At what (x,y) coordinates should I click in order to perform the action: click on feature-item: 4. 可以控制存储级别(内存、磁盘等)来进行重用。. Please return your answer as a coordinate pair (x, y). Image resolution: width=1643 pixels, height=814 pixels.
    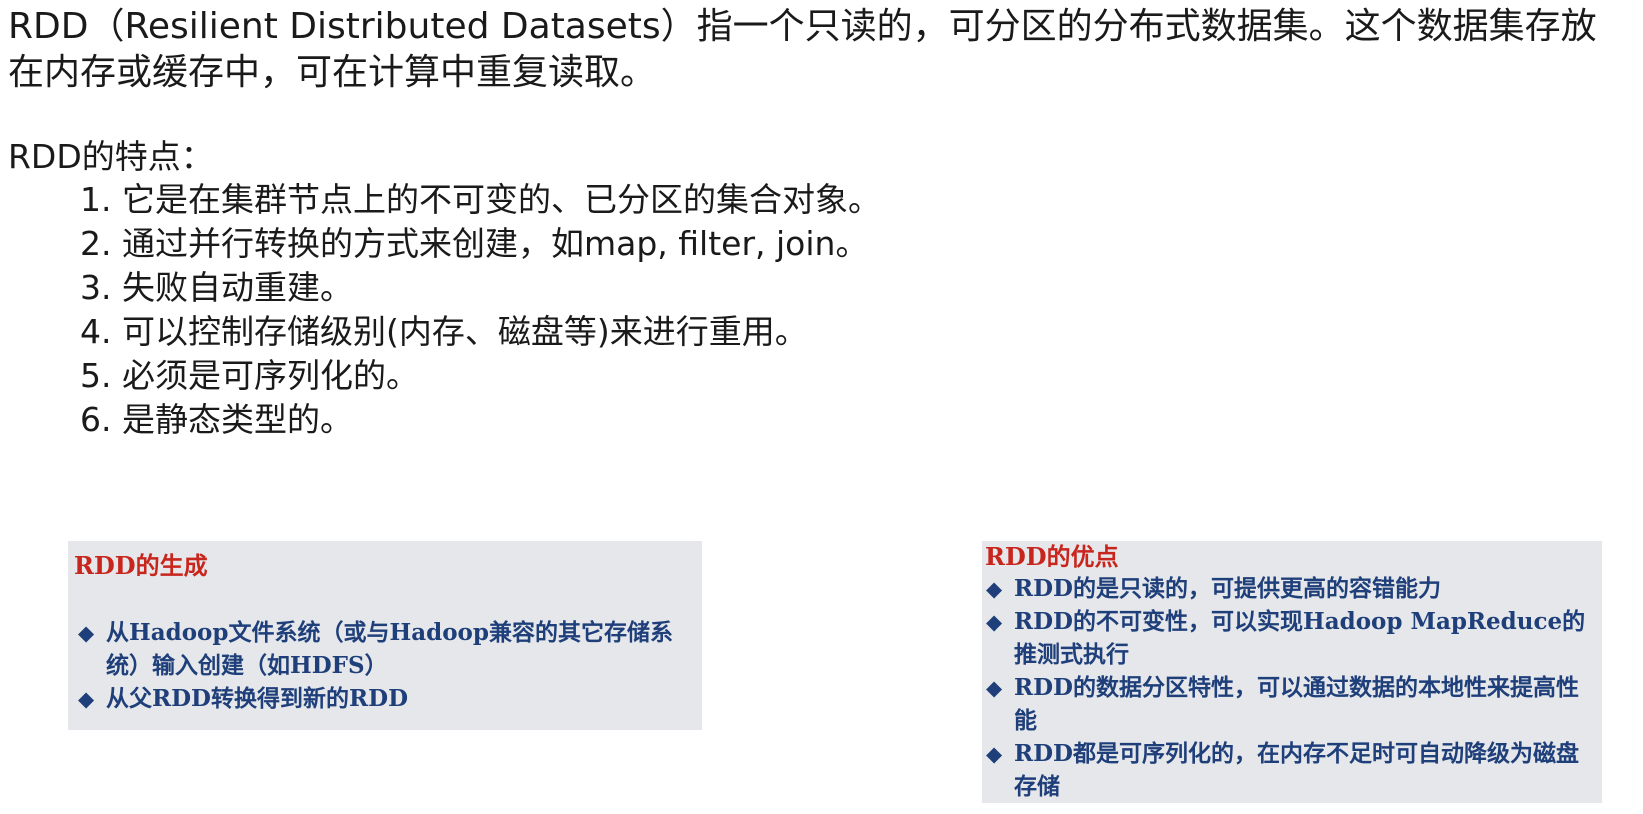
    Looking at the image, I should click on (444, 331).